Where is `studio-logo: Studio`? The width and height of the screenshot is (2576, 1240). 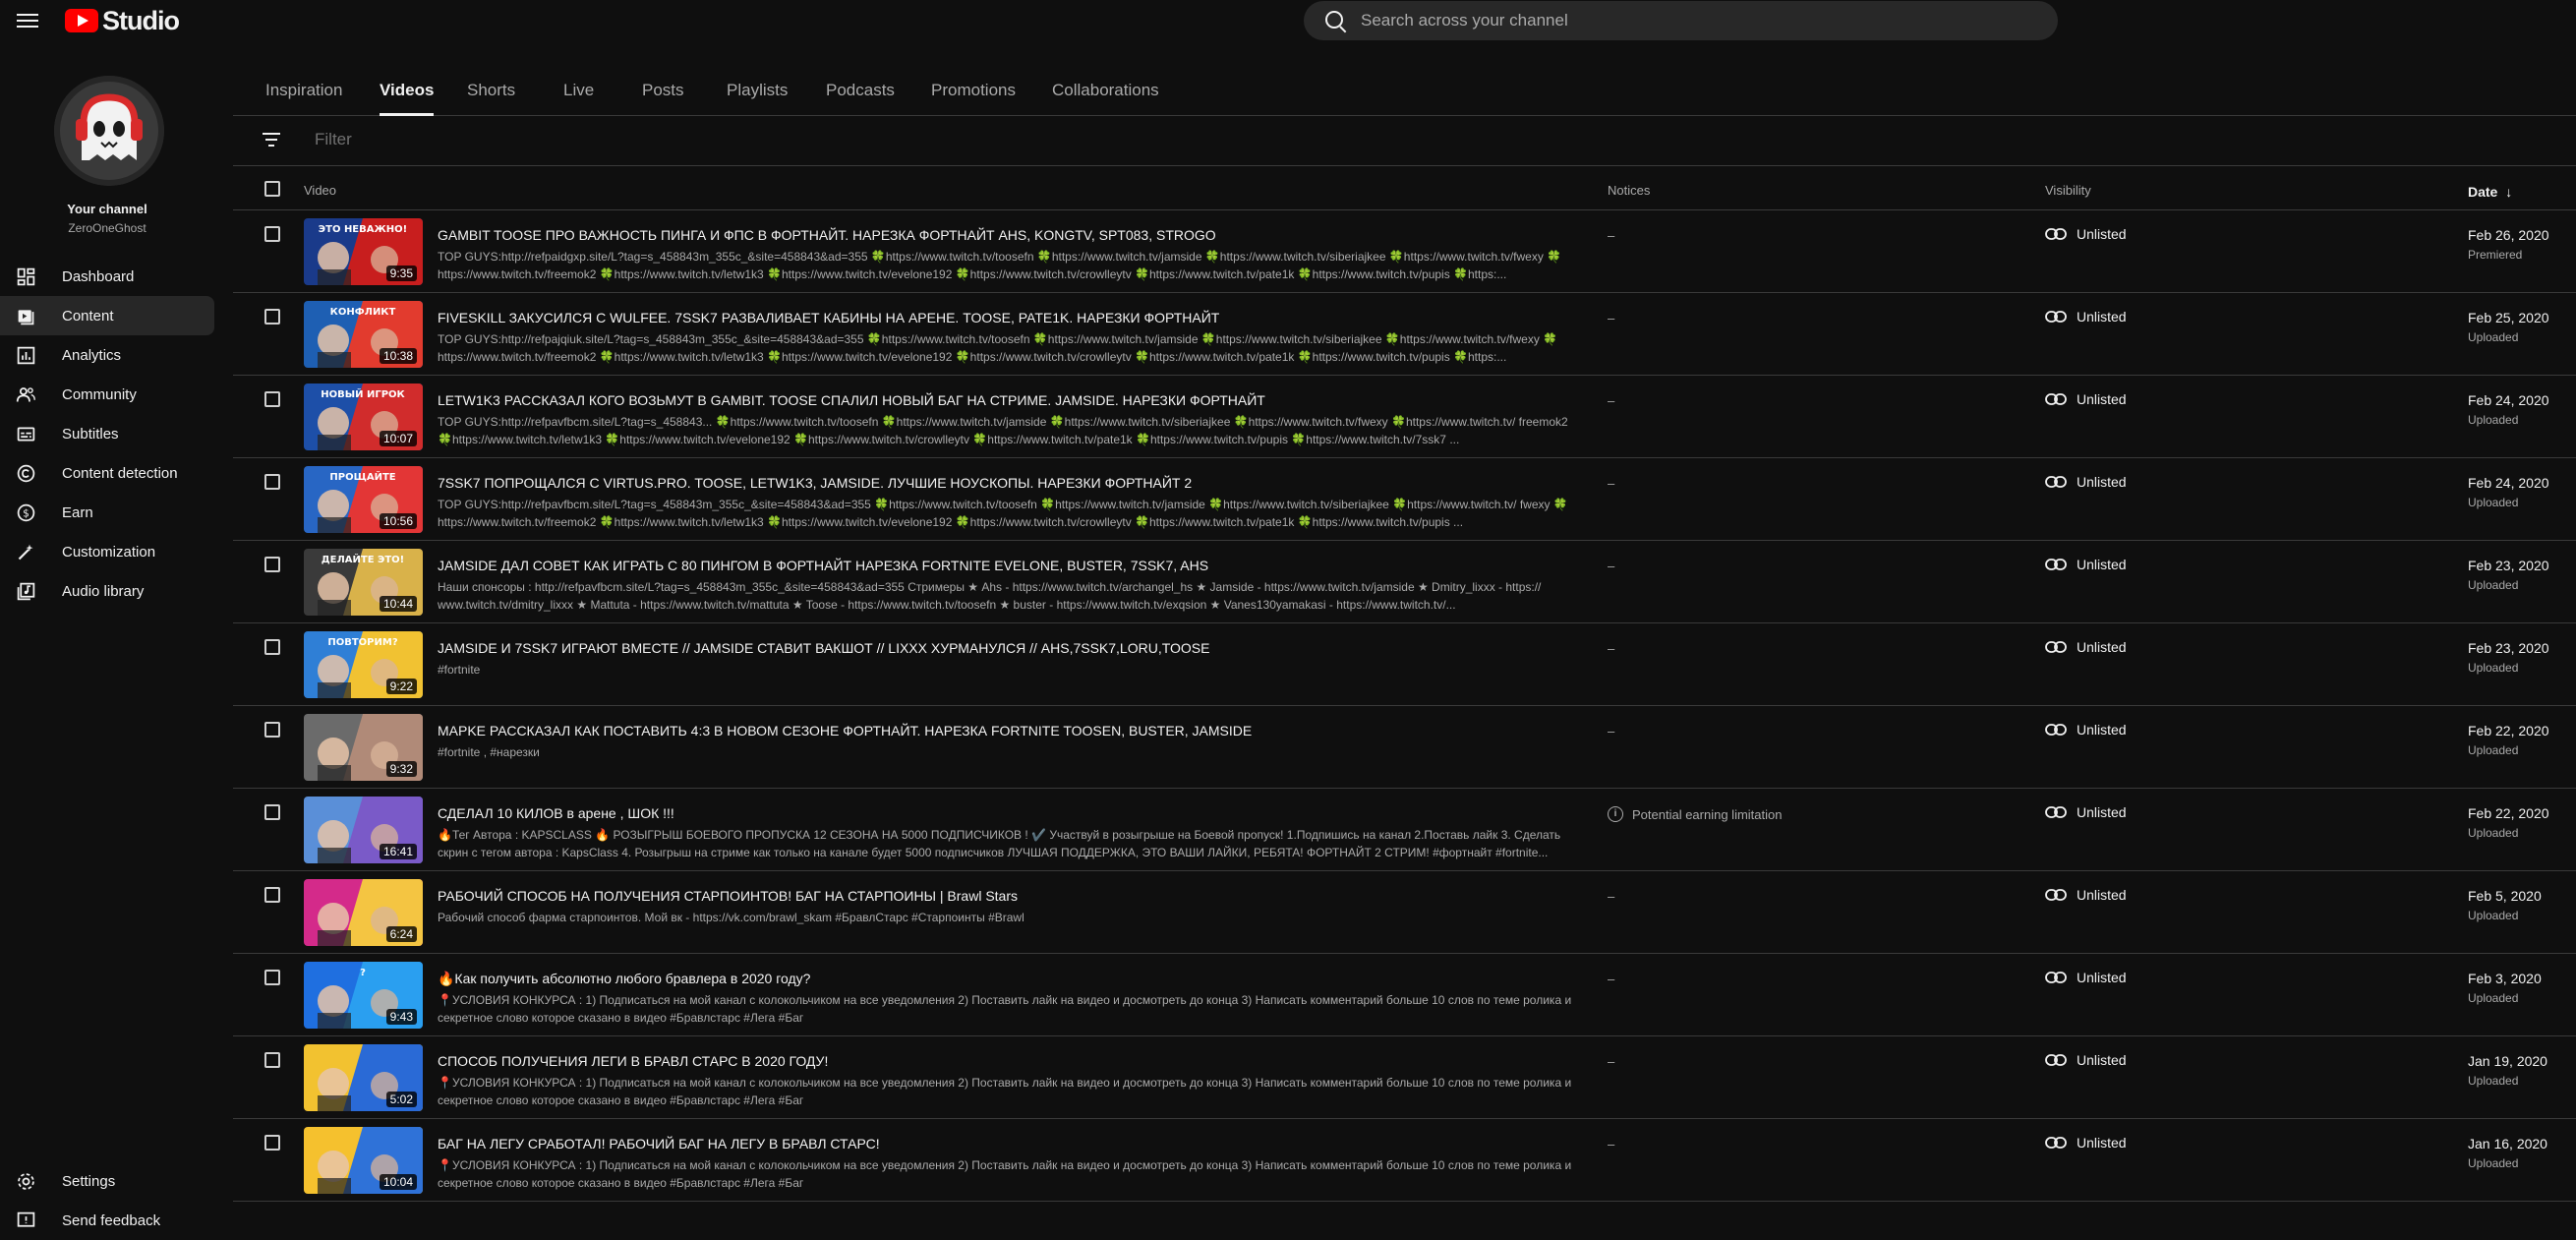
studio-logo: Studio is located at coordinates (122, 20).